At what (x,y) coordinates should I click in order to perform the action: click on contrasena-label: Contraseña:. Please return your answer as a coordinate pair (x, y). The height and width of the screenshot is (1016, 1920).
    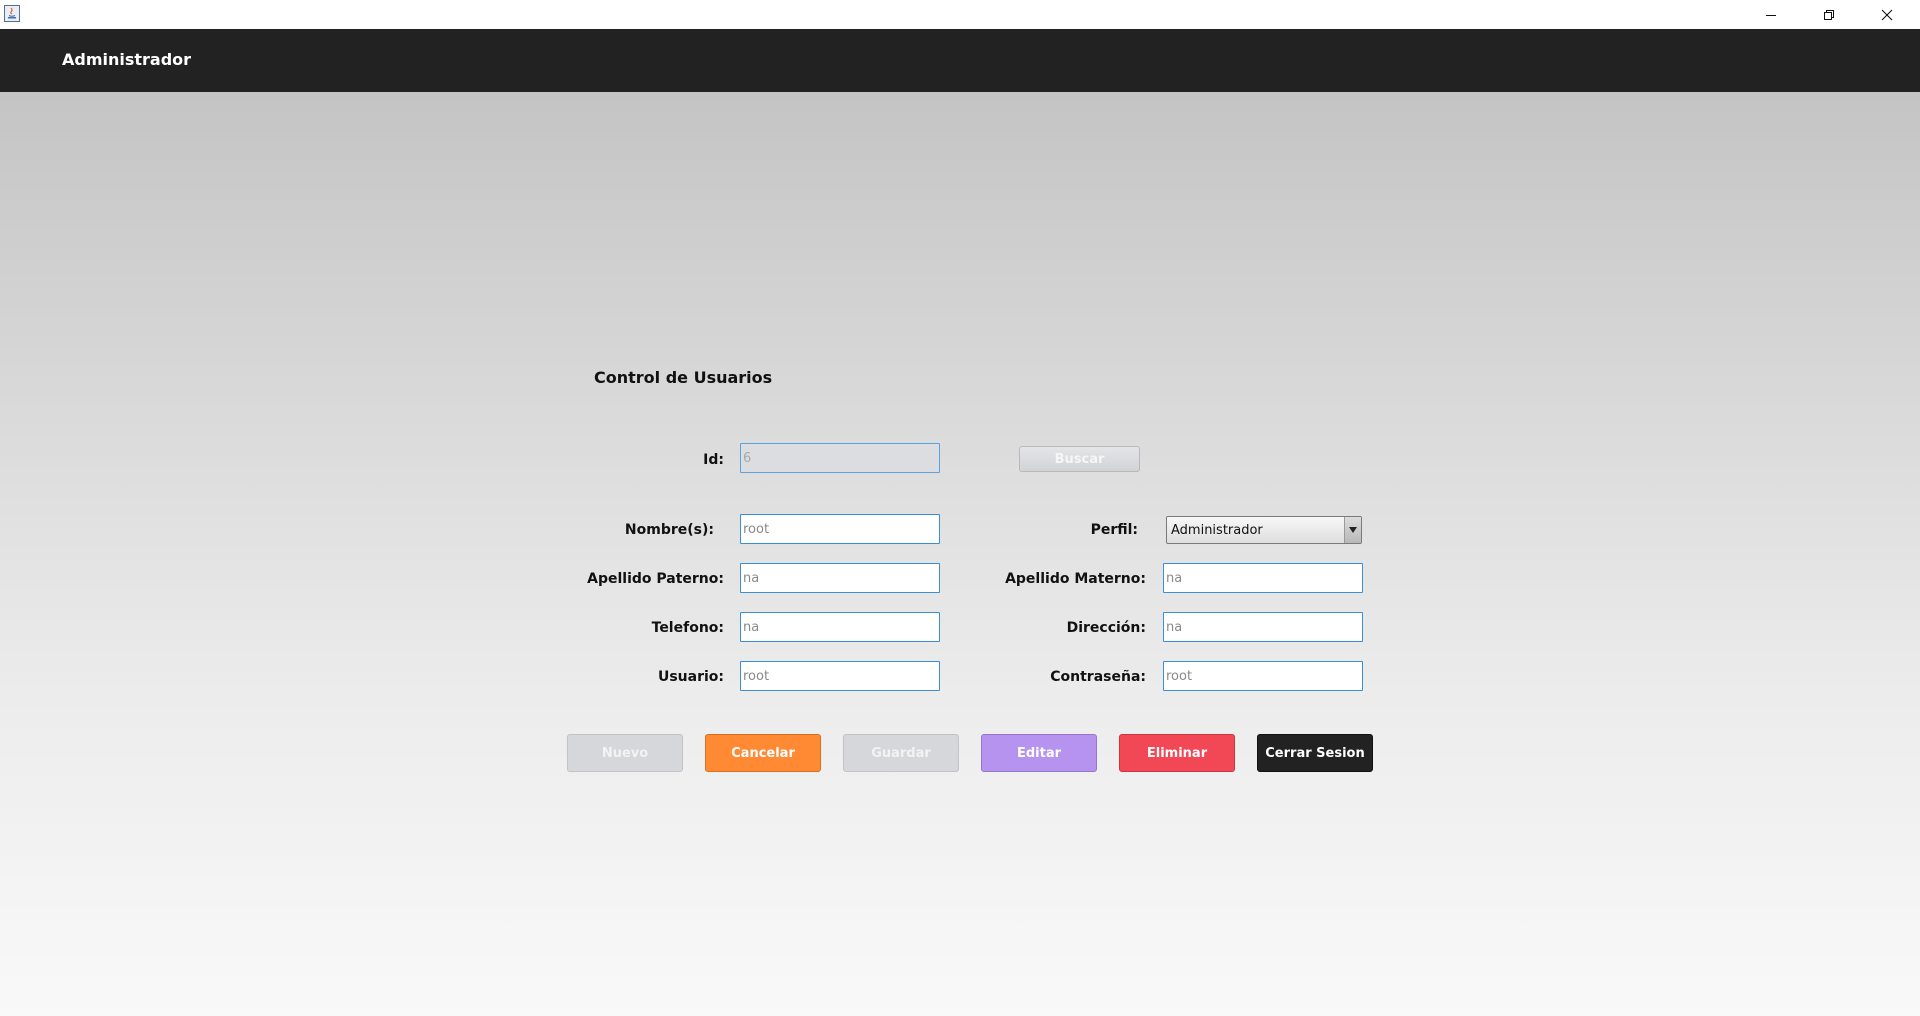
    Looking at the image, I should click on (1098, 677).